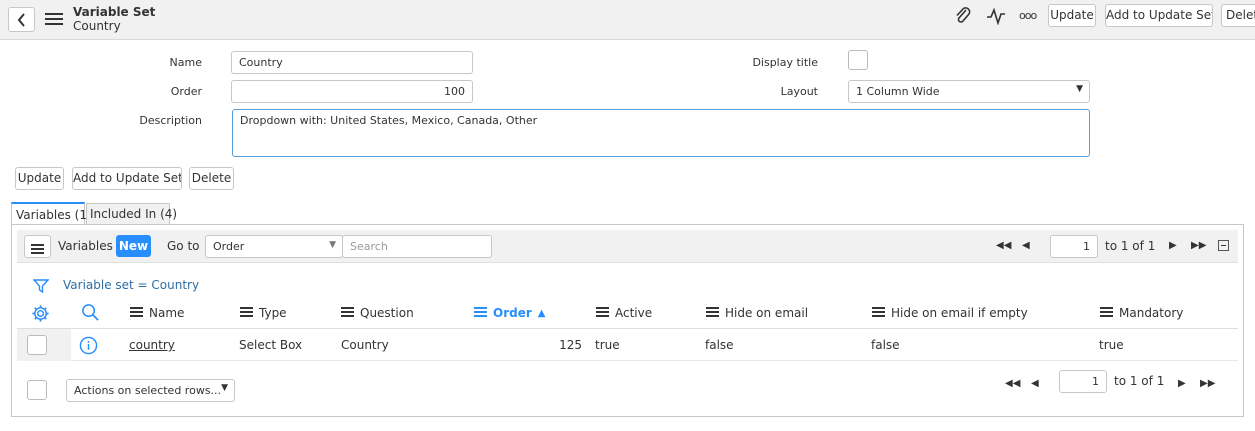  What do you see at coordinates (1074, 246) in the screenshot?
I see `page-input: 1` at bounding box center [1074, 246].